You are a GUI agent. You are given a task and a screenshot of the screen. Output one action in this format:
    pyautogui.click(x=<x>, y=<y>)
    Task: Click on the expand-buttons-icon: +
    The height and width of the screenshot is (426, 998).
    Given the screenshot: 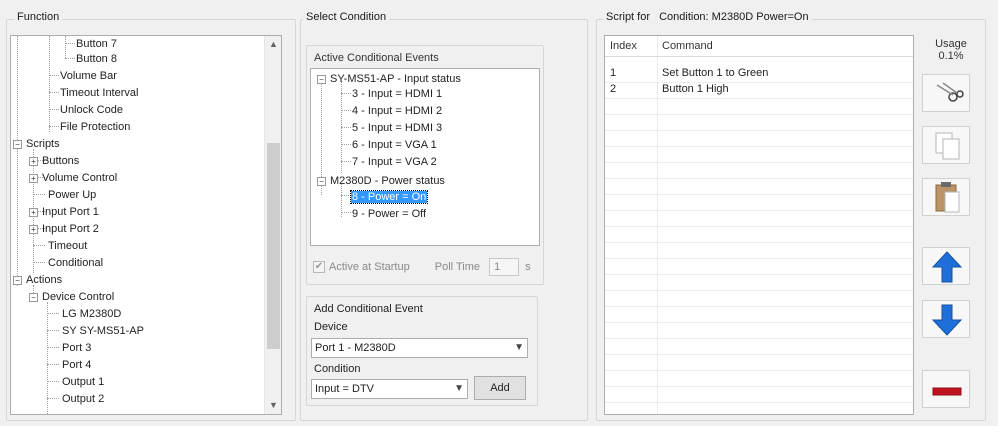 What is the action you would take?
    pyautogui.click(x=33, y=161)
    